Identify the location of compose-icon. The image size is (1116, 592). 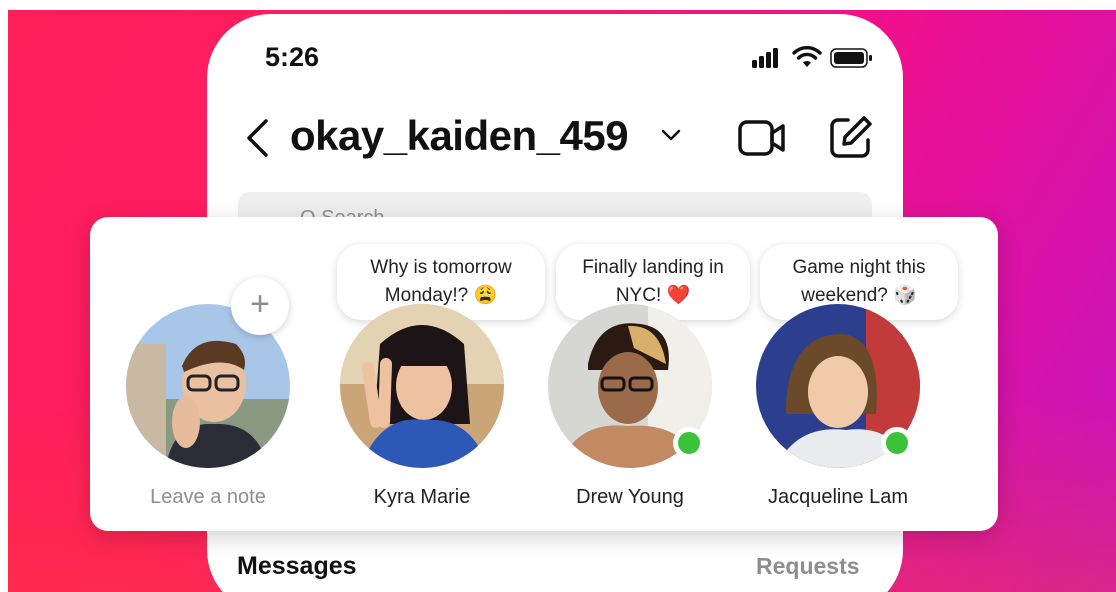
(851, 137).